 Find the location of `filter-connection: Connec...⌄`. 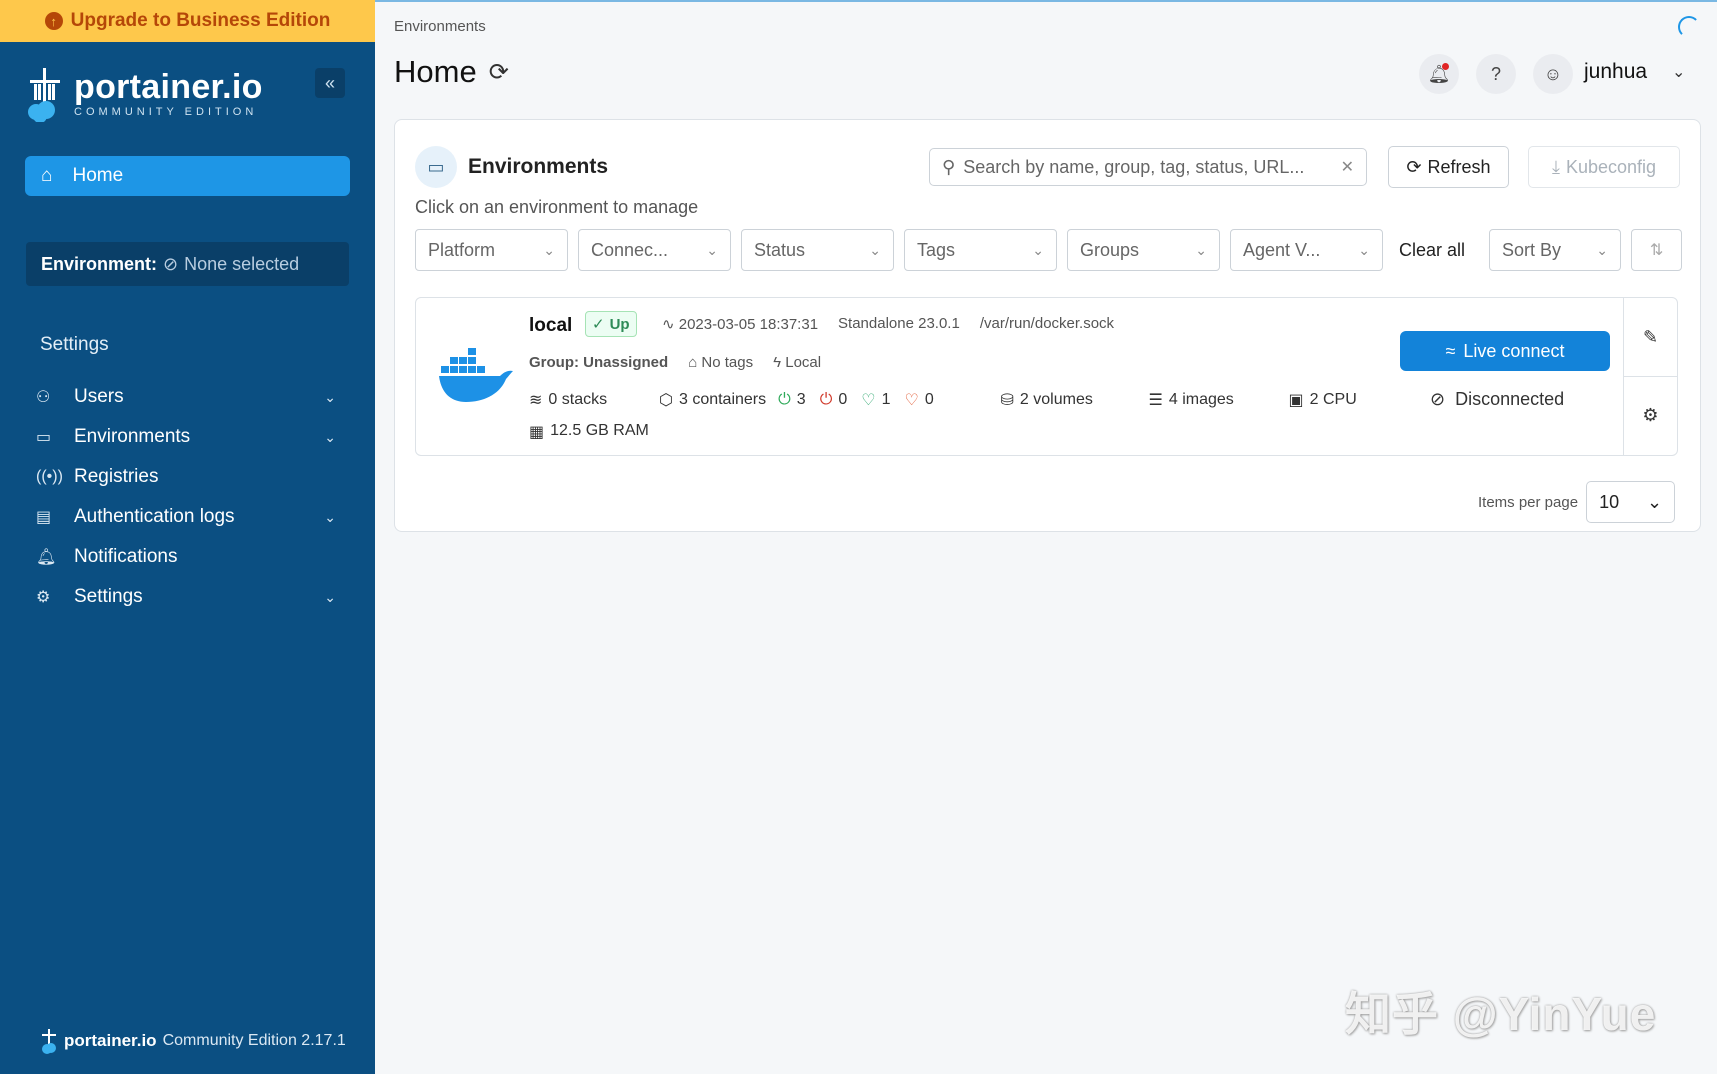

filter-connection: Connec...⌄ is located at coordinates (654, 250).